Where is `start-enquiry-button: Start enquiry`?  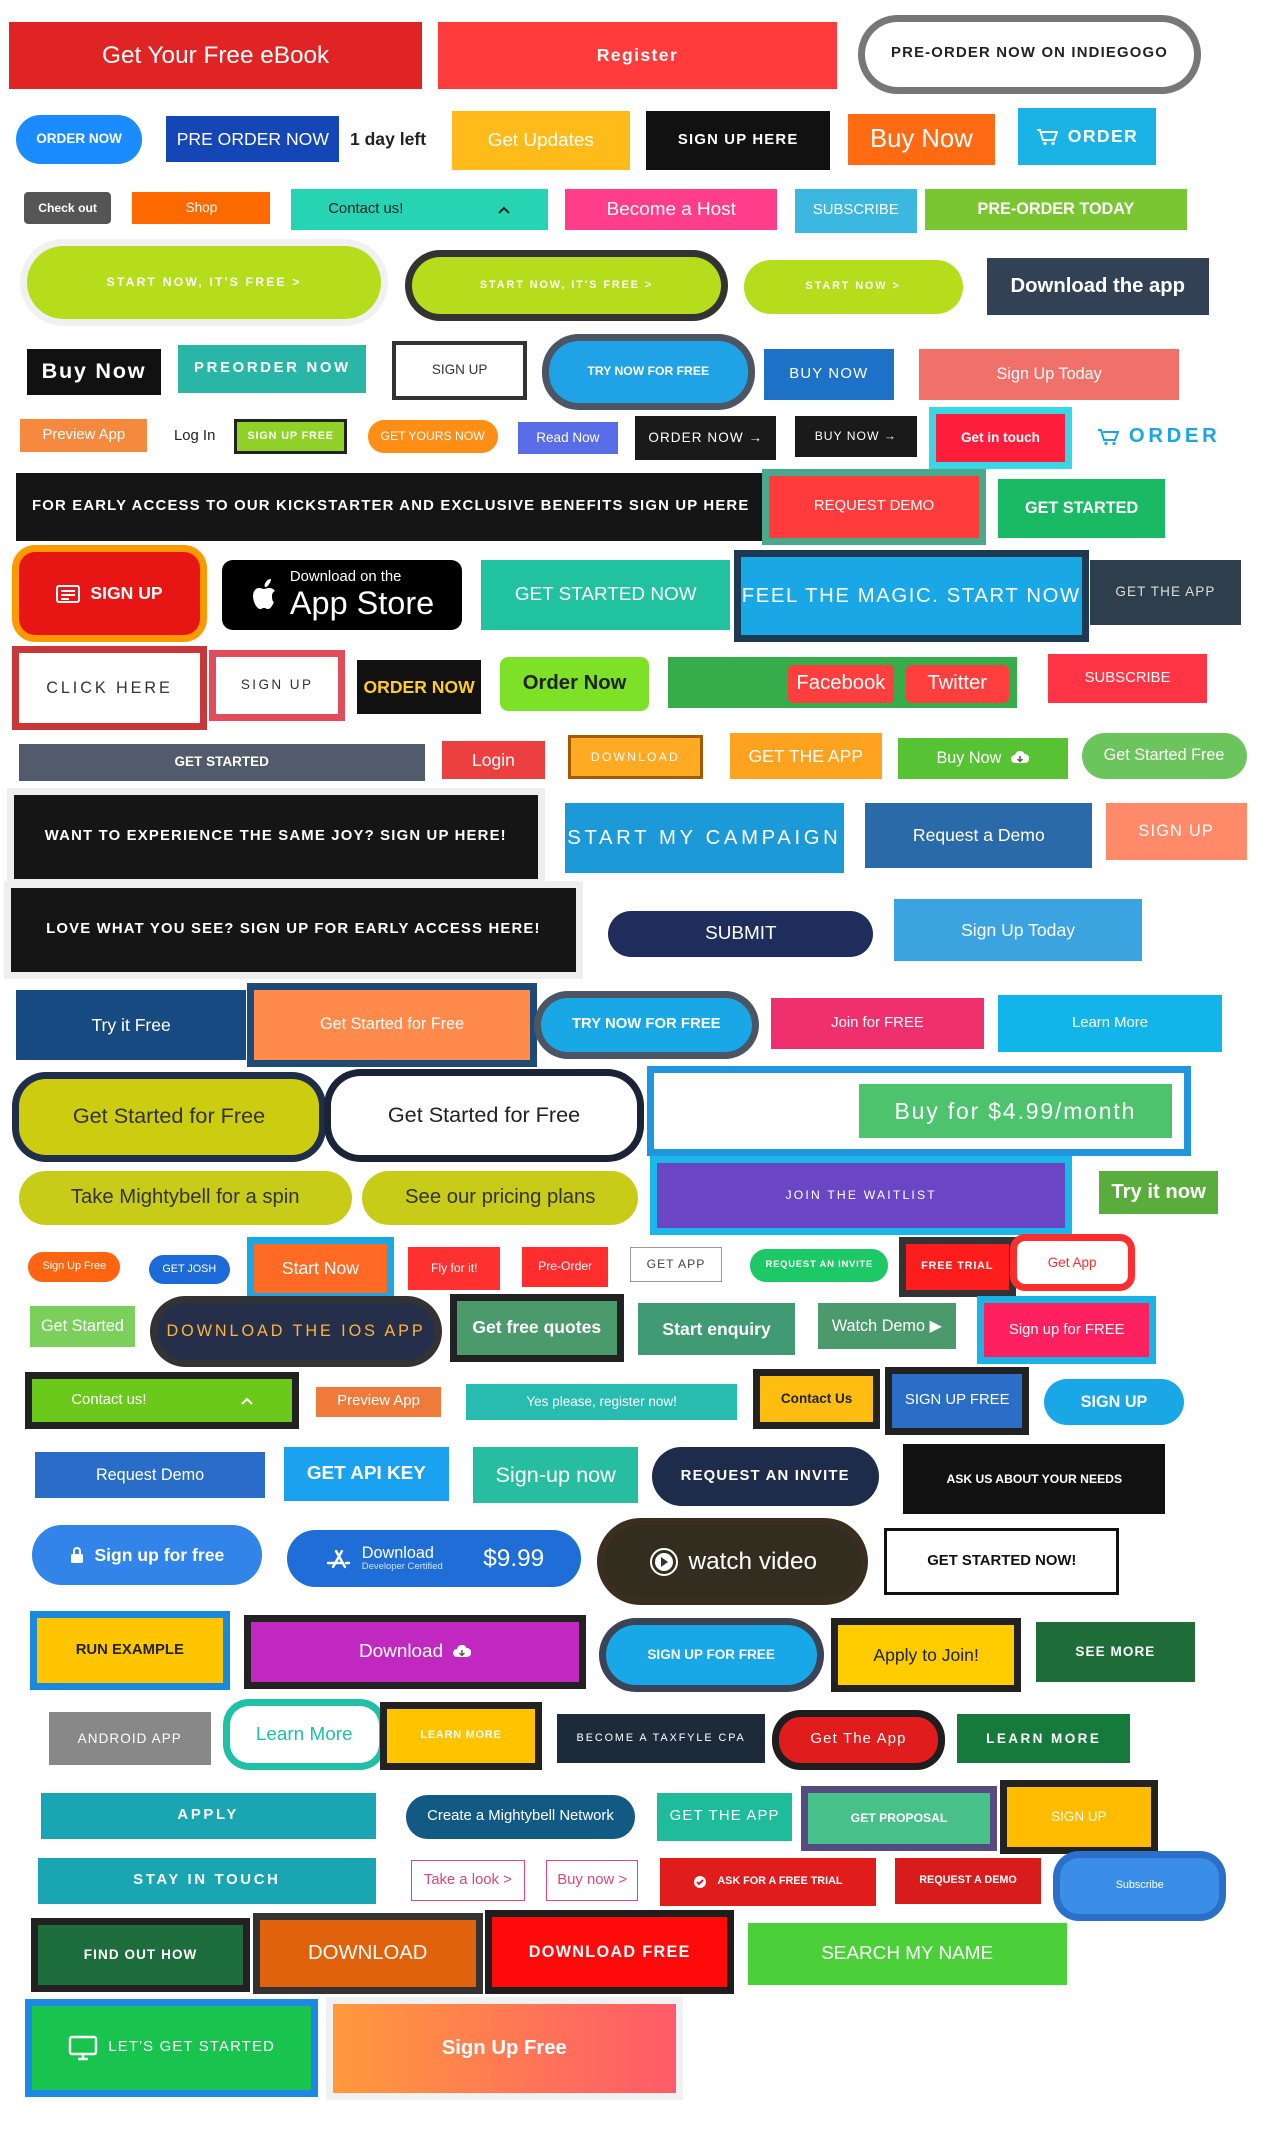 start-enquiry-button: Start enquiry is located at coordinates (716, 1329).